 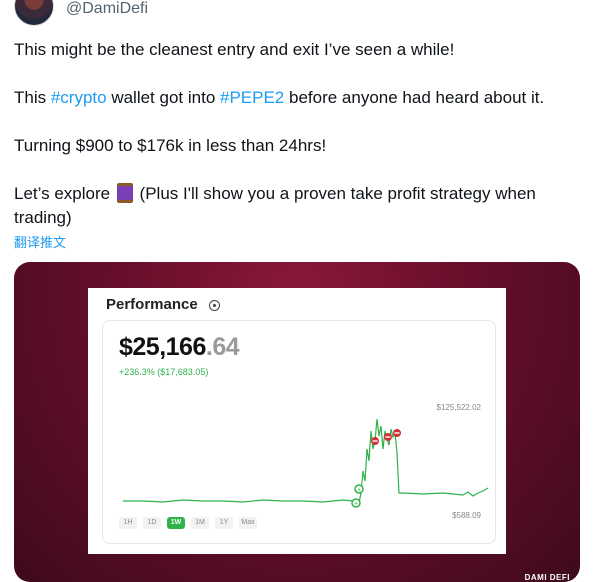 I want to click on avatar, so click(x=34, y=13).